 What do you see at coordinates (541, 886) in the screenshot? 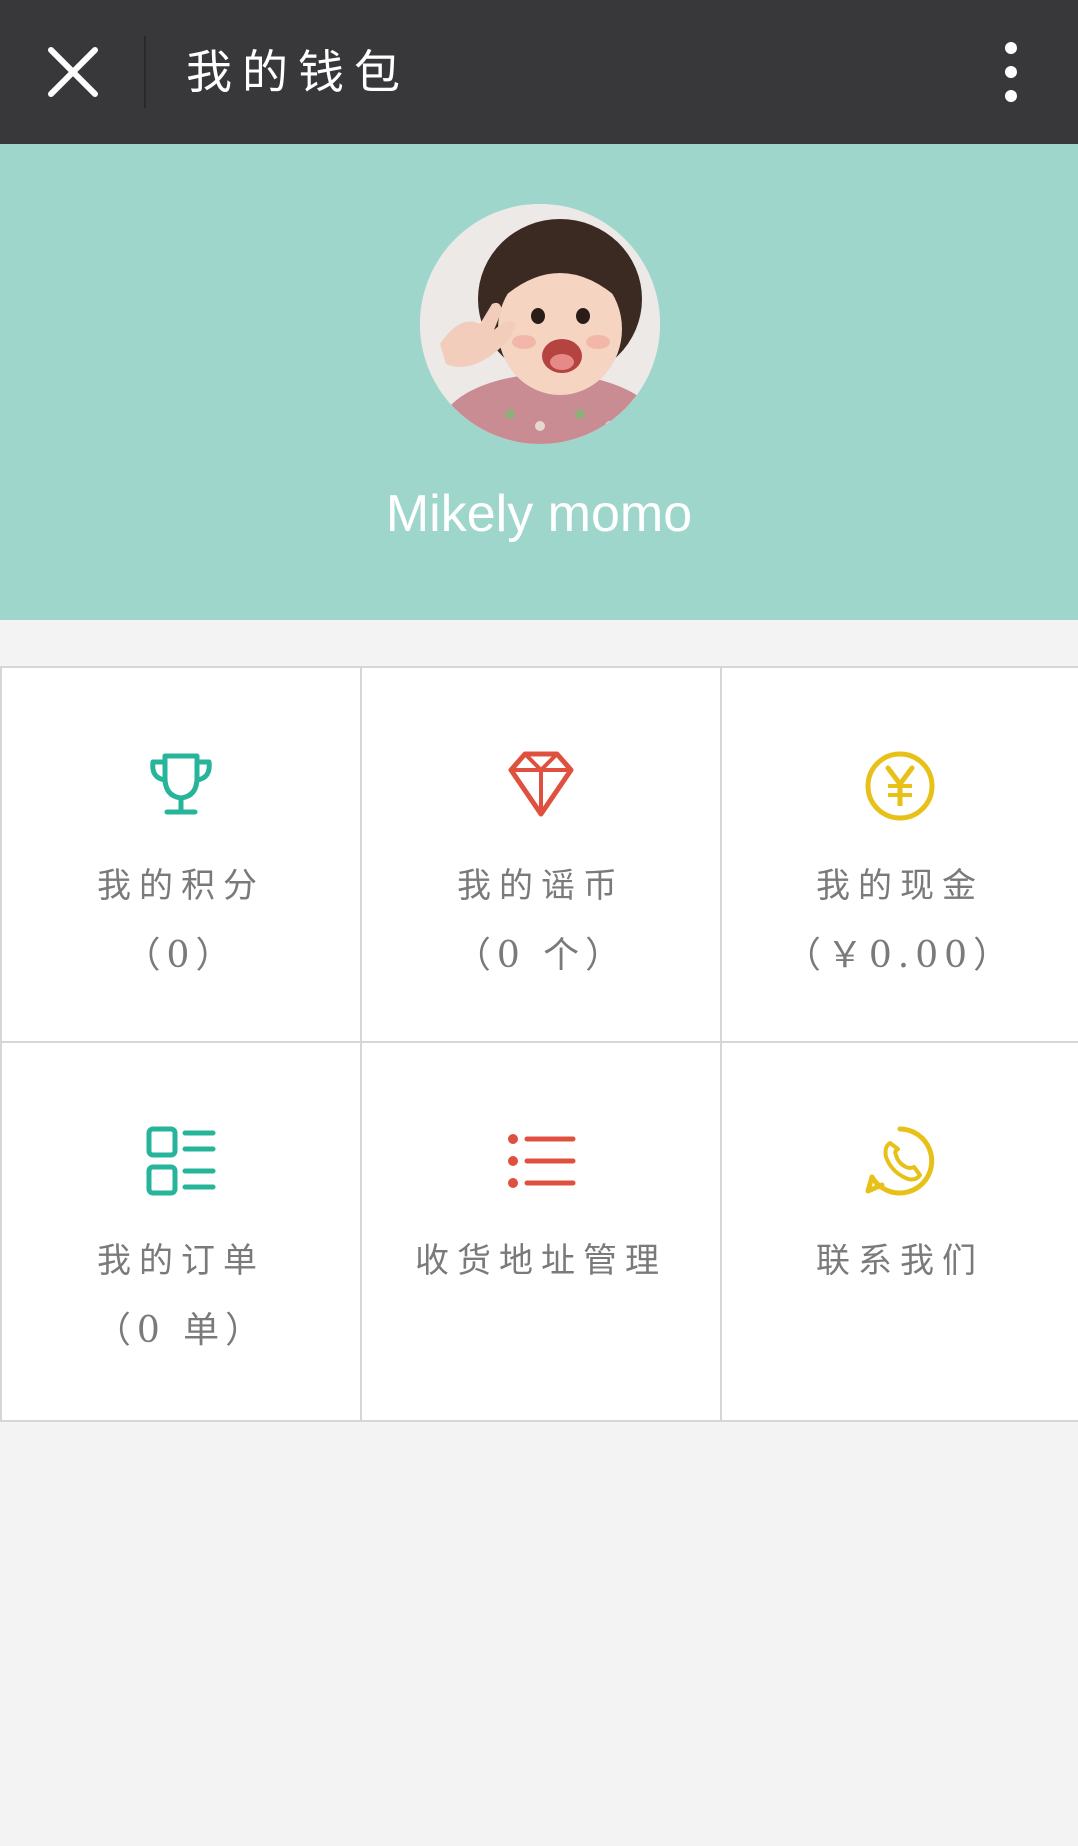
I see `coins-label: 我的谣币` at bounding box center [541, 886].